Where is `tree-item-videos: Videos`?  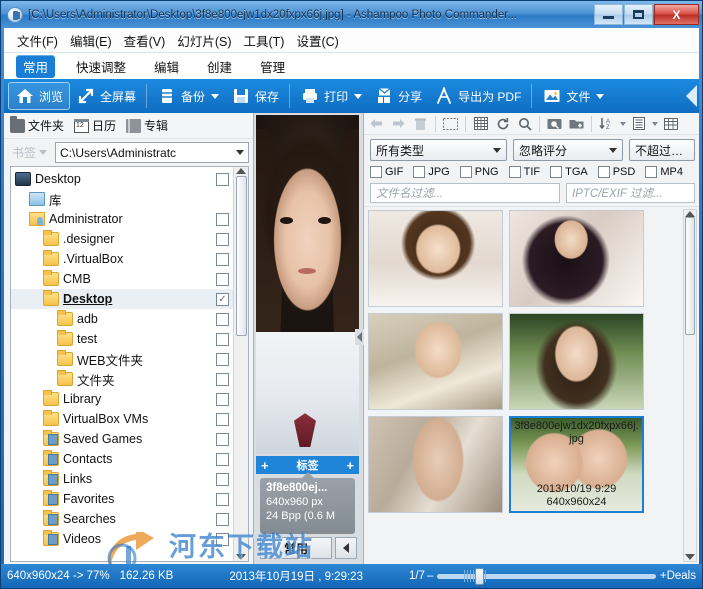
tree-item-videos: Videos is located at coordinates (122, 539).